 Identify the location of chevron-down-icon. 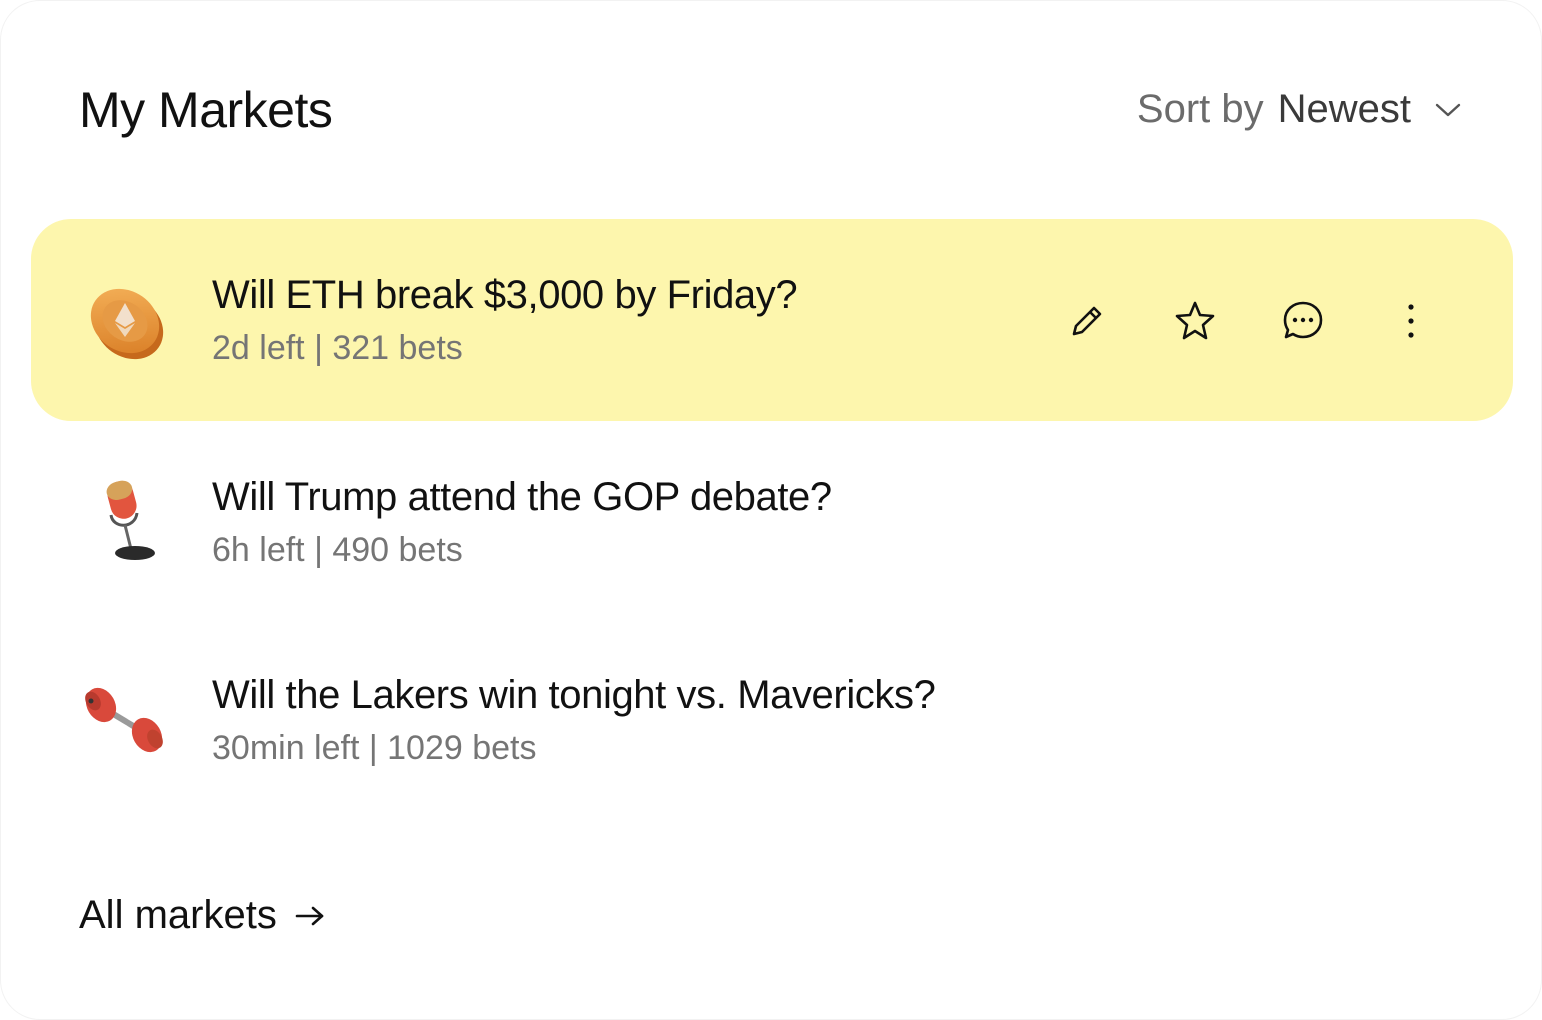
(1448, 109).